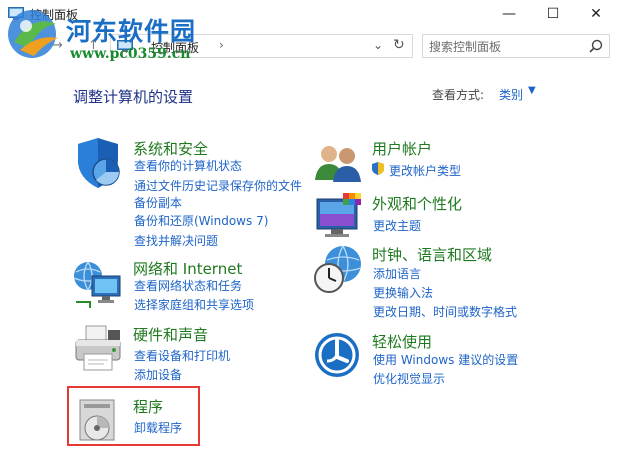  I want to click on maximize-button: ☐, so click(553, 14).